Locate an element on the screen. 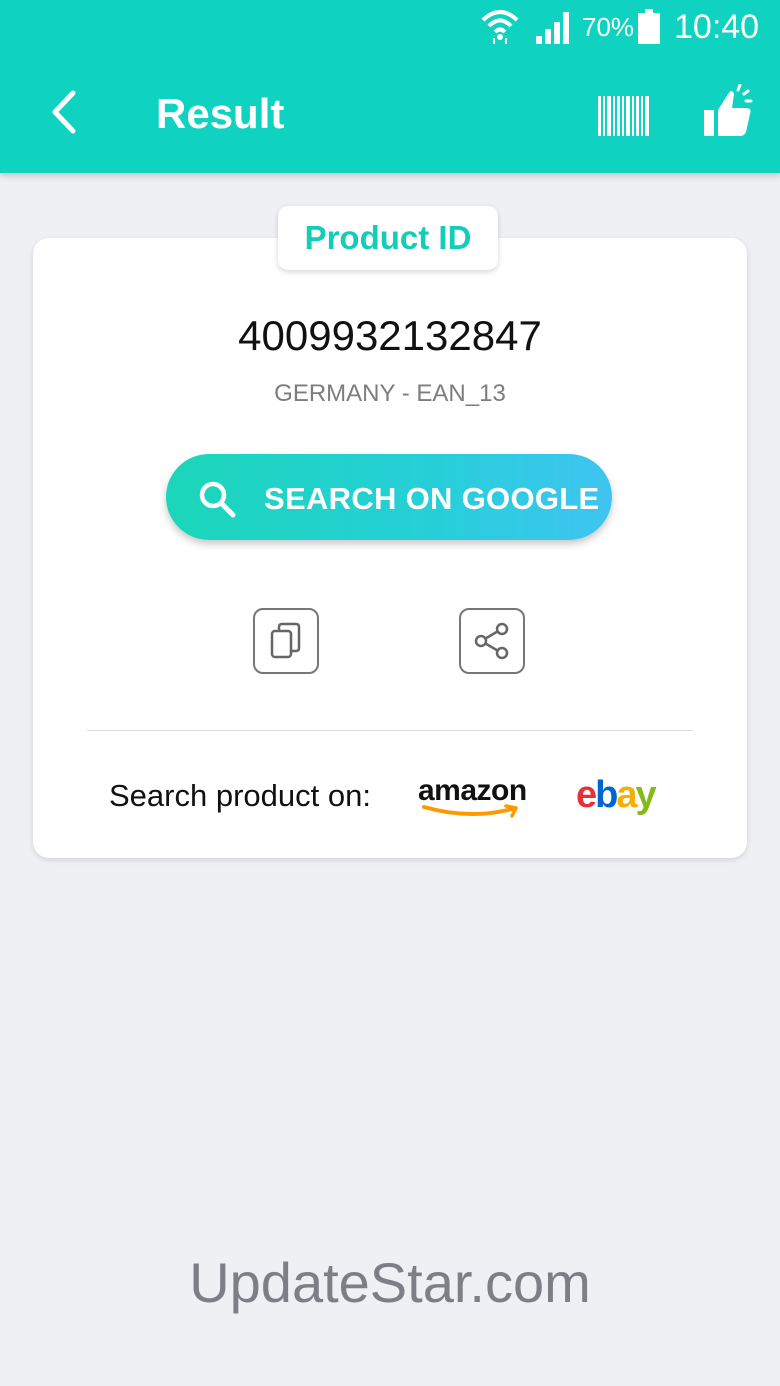  search-on-google-label: SEARCH ON GOOGLE is located at coordinates (432, 498).